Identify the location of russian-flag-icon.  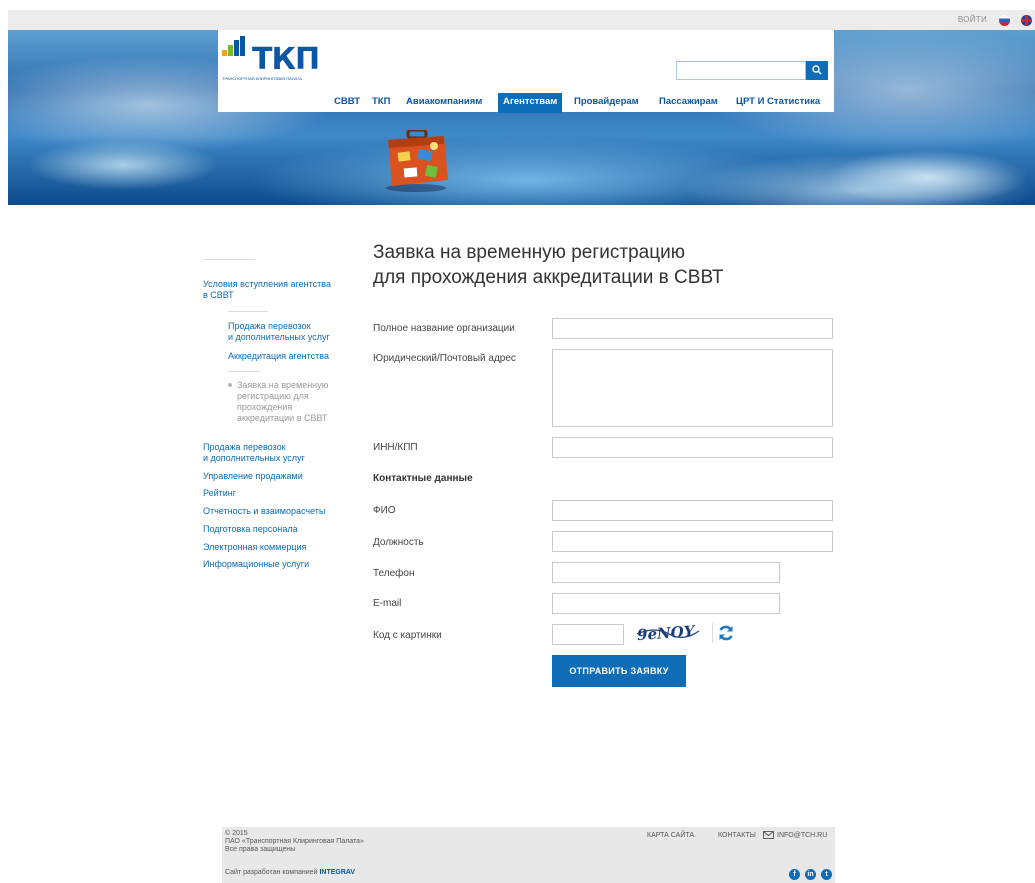
(1004, 20).